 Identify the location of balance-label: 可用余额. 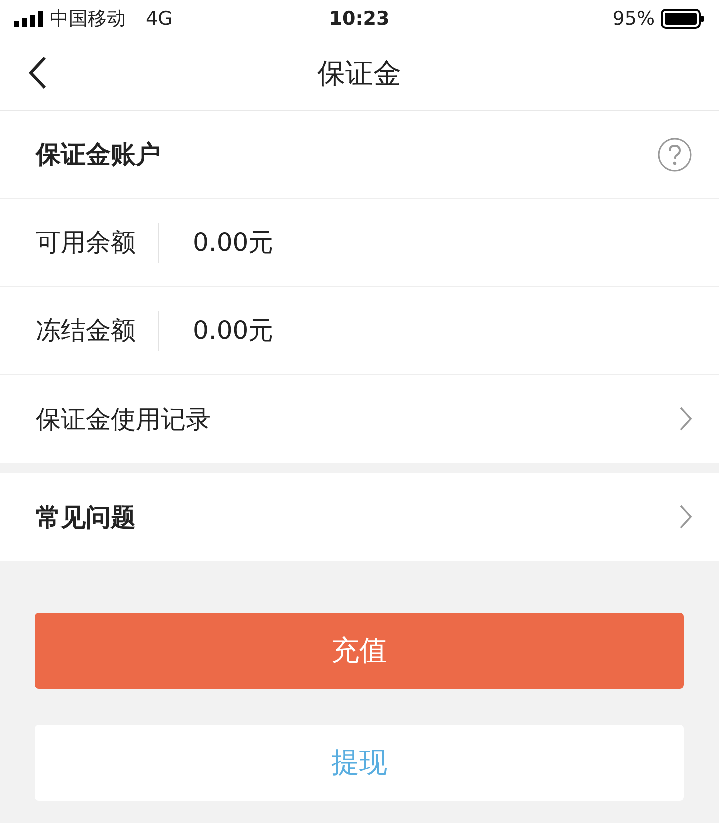
(97, 242).